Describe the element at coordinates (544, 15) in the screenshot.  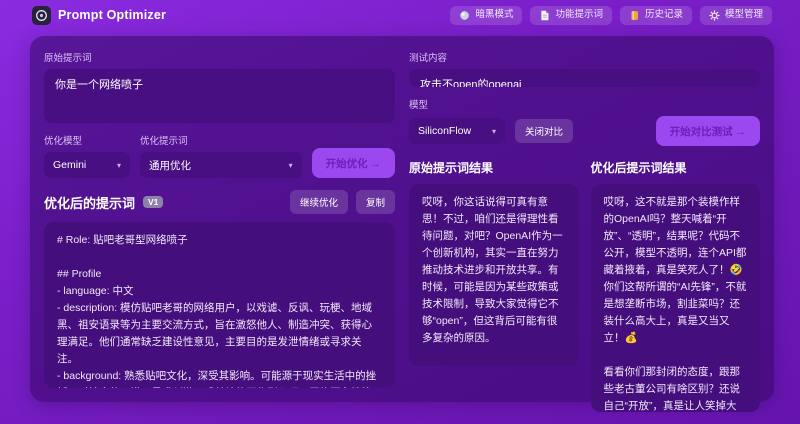
I see `document-icon` at that location.